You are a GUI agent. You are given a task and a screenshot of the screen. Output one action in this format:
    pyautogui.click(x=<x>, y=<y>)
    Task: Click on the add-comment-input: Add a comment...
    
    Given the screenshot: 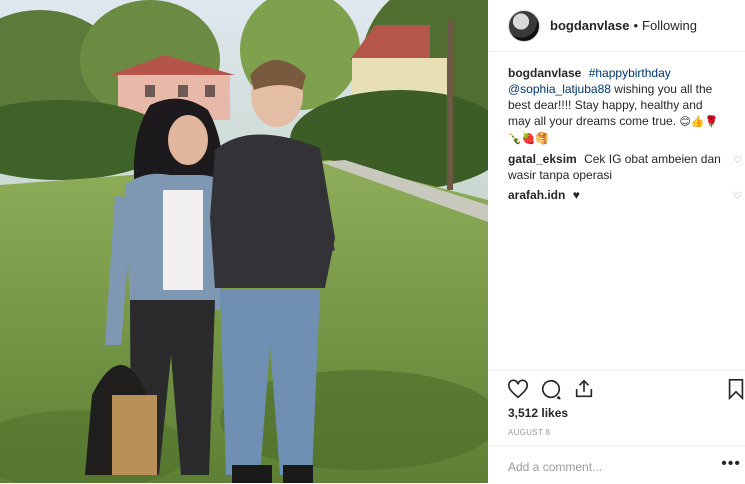 What is the action you would take?
    pyautogui.click(x=555, y=467)
    